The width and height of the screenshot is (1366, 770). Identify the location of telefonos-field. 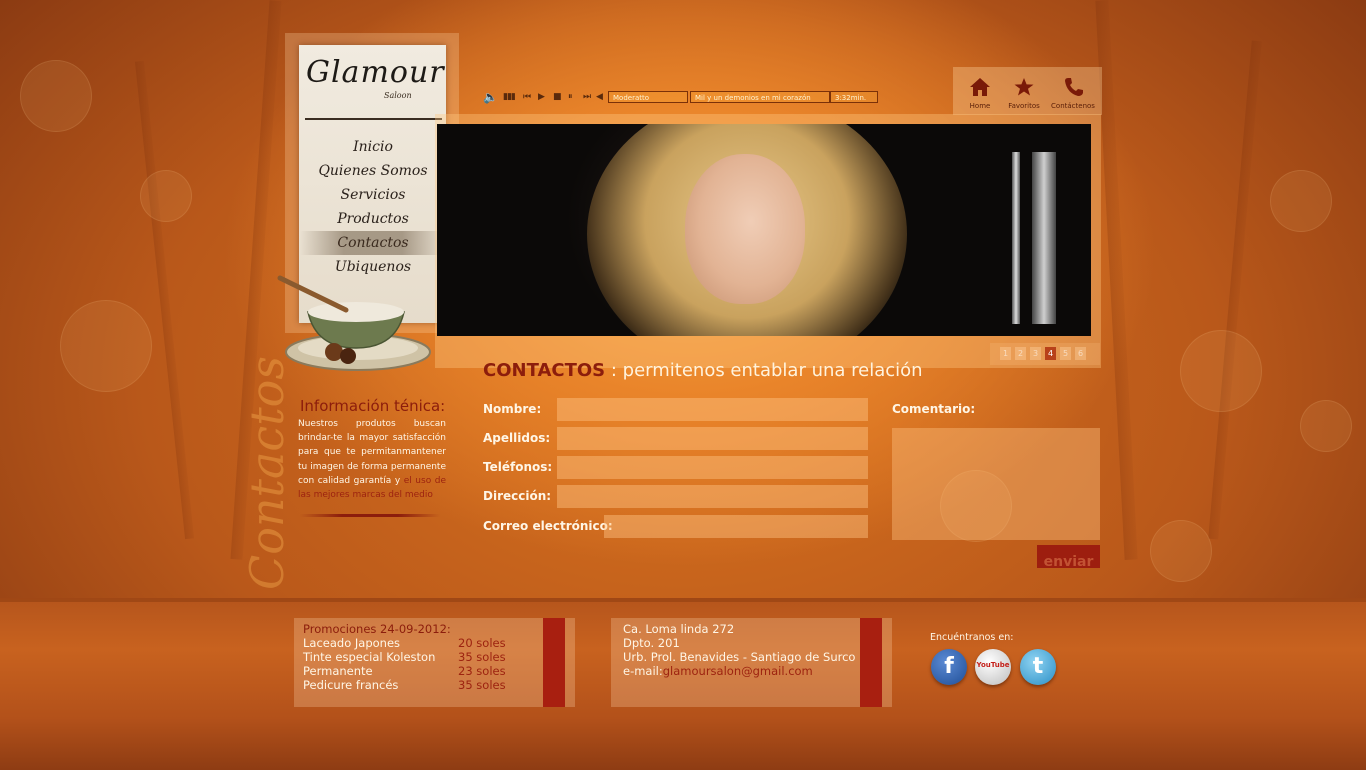
(712, 467).